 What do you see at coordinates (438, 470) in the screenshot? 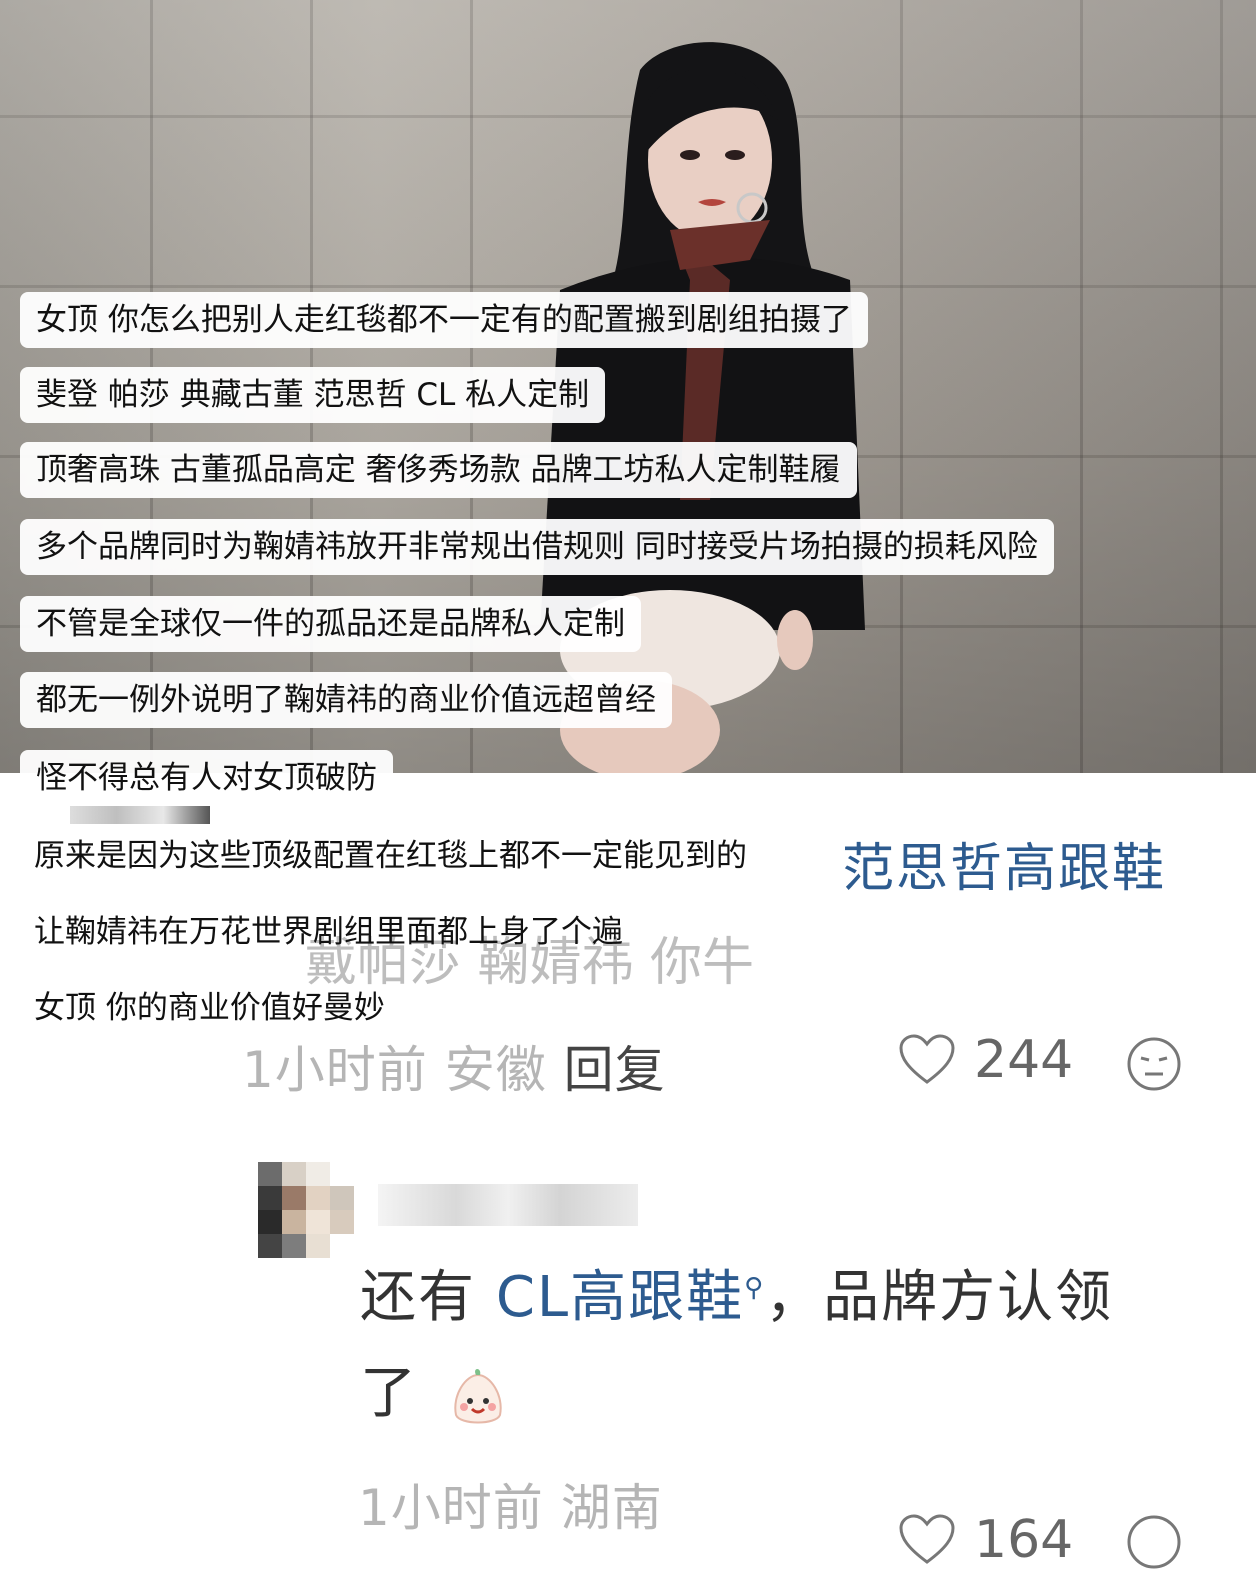
I see `overlay-caption-3: 顶奢高珠 古董孤品高定 奢侈秀场款 品牌工坊私人定制鞋履` at bounding box center [438, 470].